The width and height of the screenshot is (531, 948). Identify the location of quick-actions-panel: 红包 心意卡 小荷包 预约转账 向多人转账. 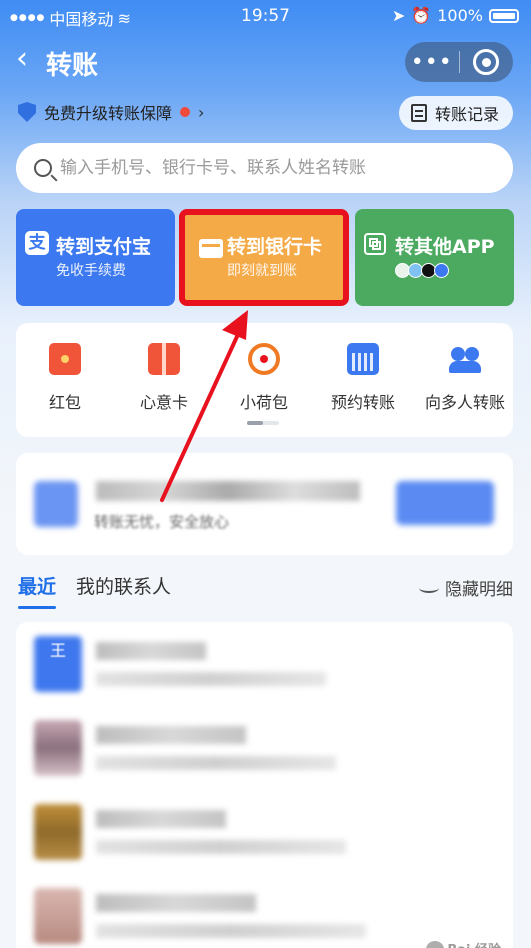
(264, 380).